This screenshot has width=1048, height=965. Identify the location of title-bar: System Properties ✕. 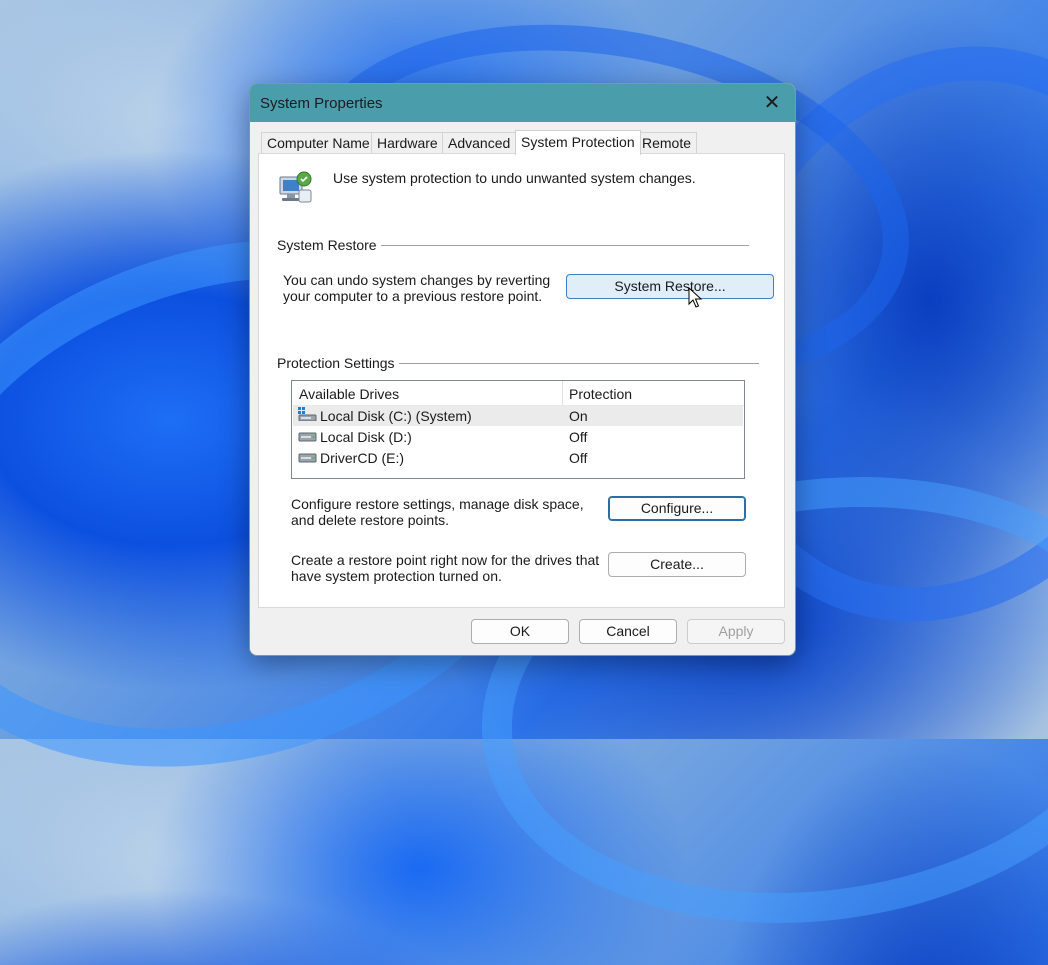
(522, 103).